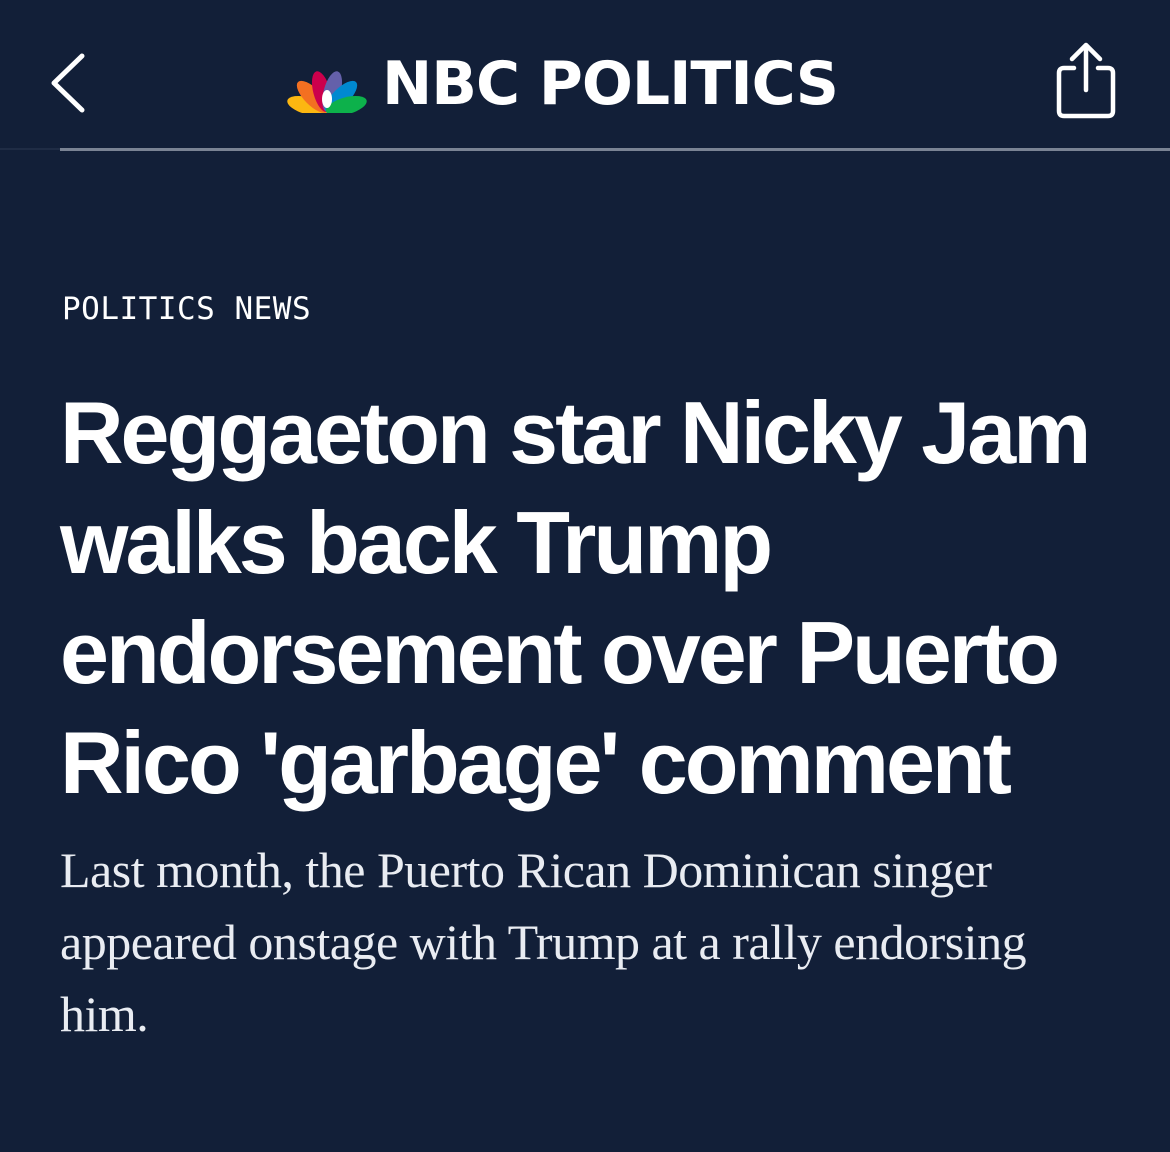 The width and height of the screenshot is (1170, 1152). What do you see at coordinates (615, 149) in the screenshot?
I see `header-divider` at bounding box center [615, 149].